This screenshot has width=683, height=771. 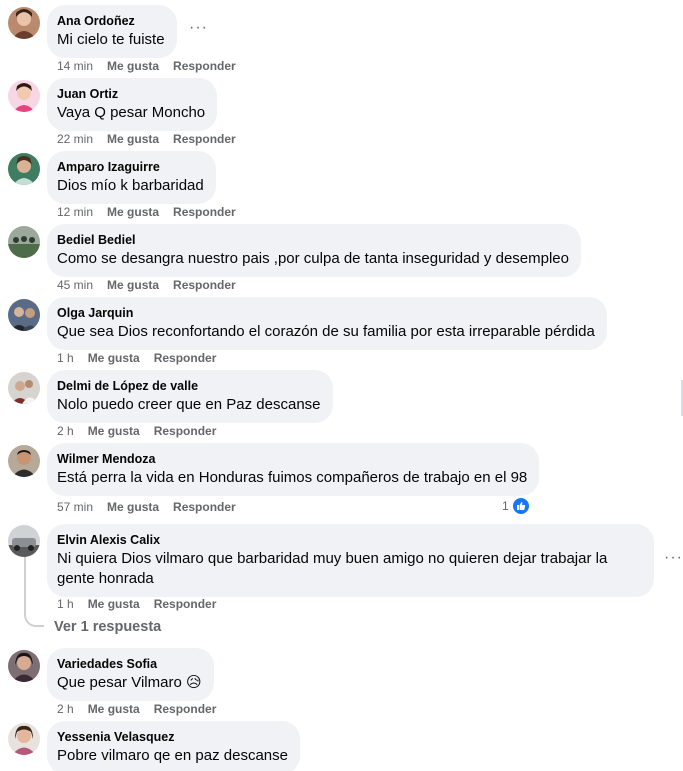 I want to click on reply-thread-line, so click(x=25, y=585).